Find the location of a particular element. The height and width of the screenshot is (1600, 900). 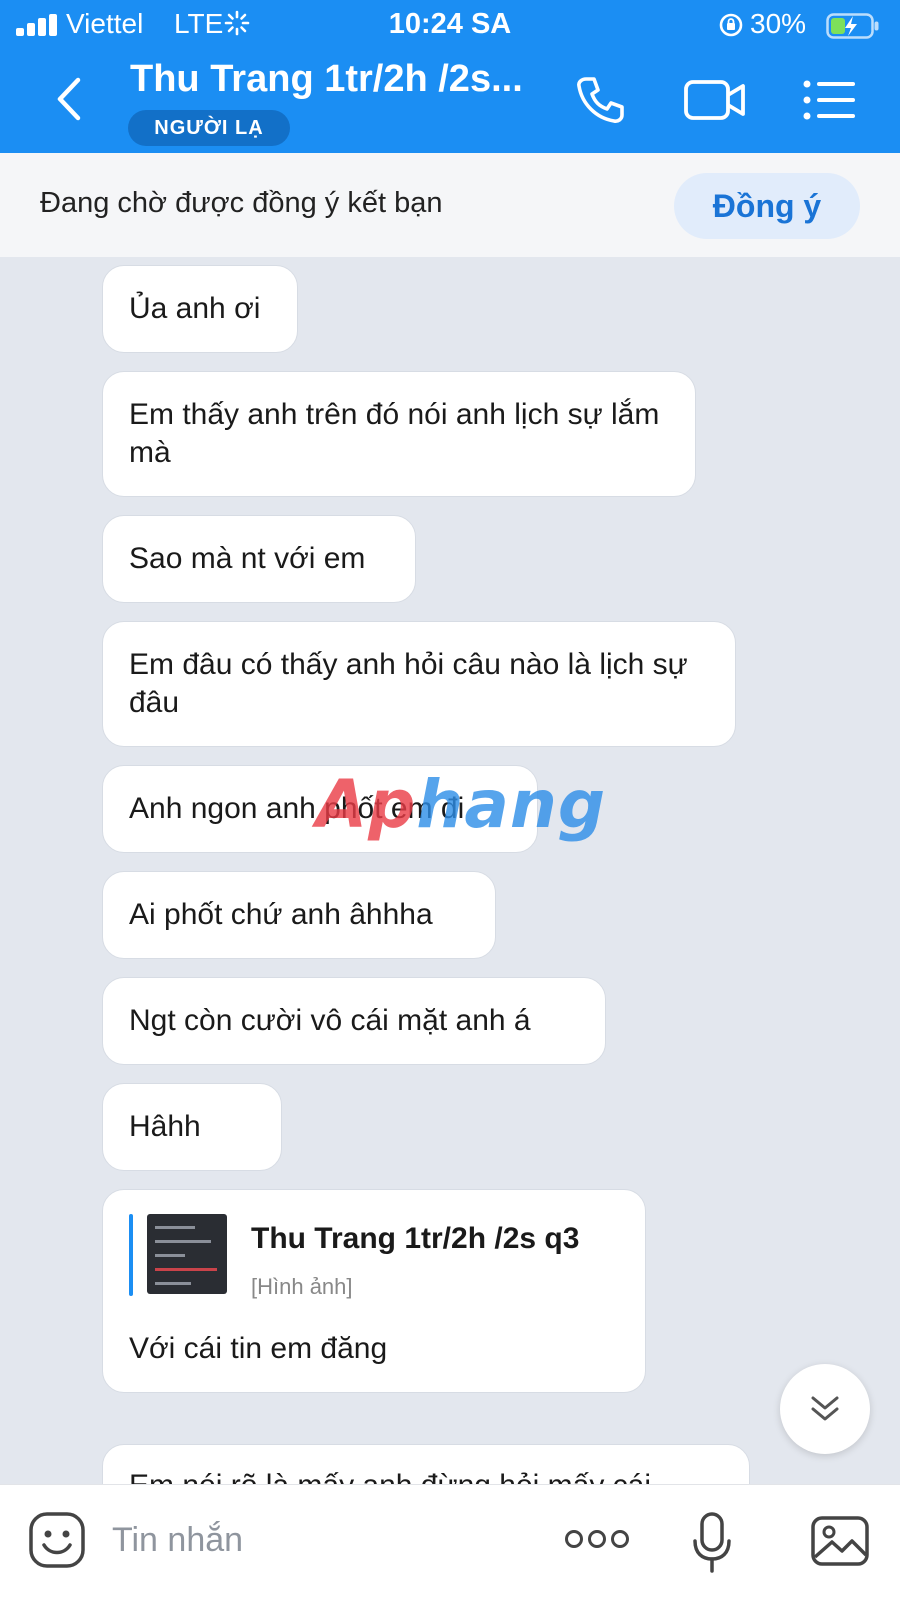

battery-icon is located at coordinates (852, 26).